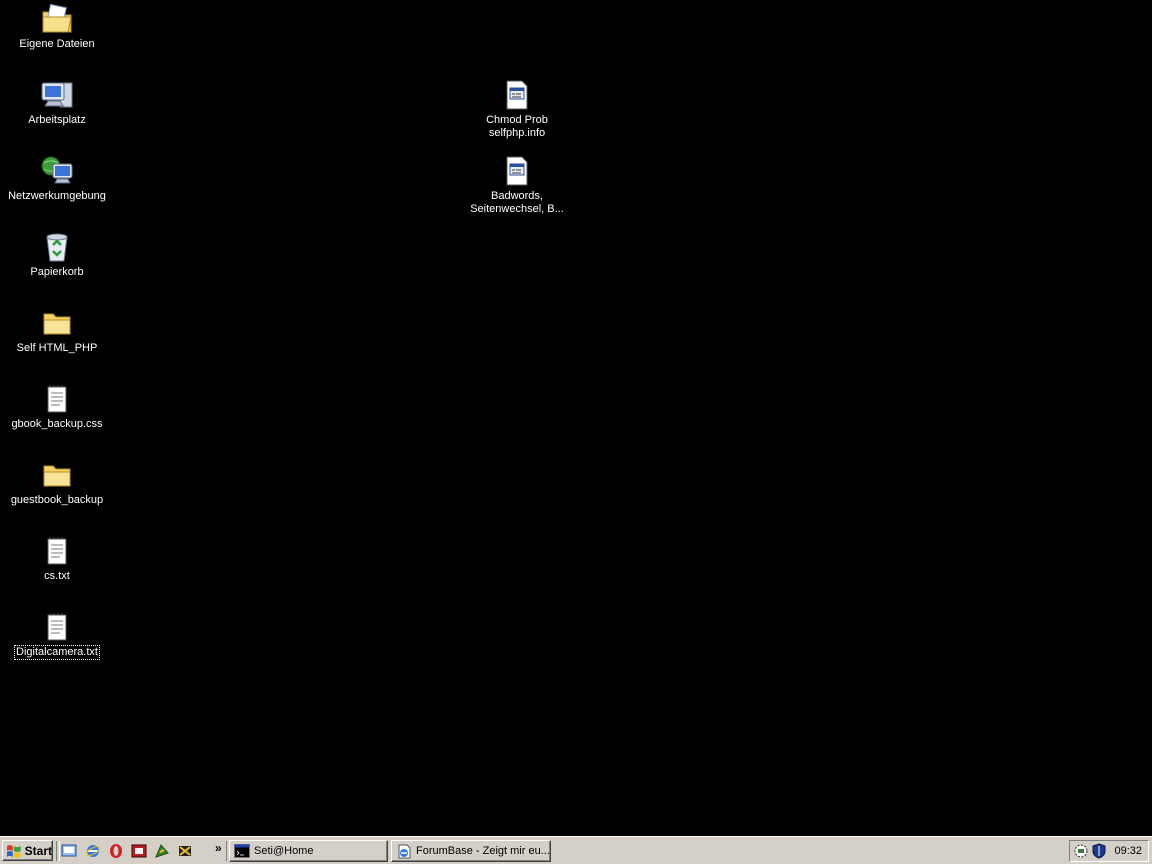  I want to click on opera-icon, so click(116, 851).